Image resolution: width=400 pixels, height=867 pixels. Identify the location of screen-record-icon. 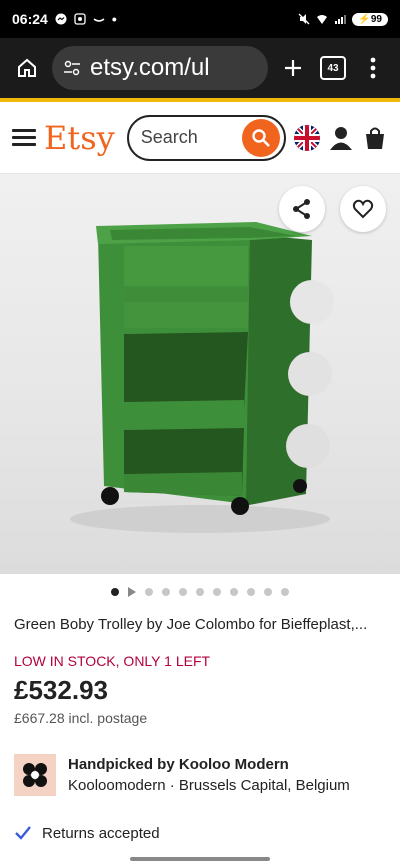
(80, 19).